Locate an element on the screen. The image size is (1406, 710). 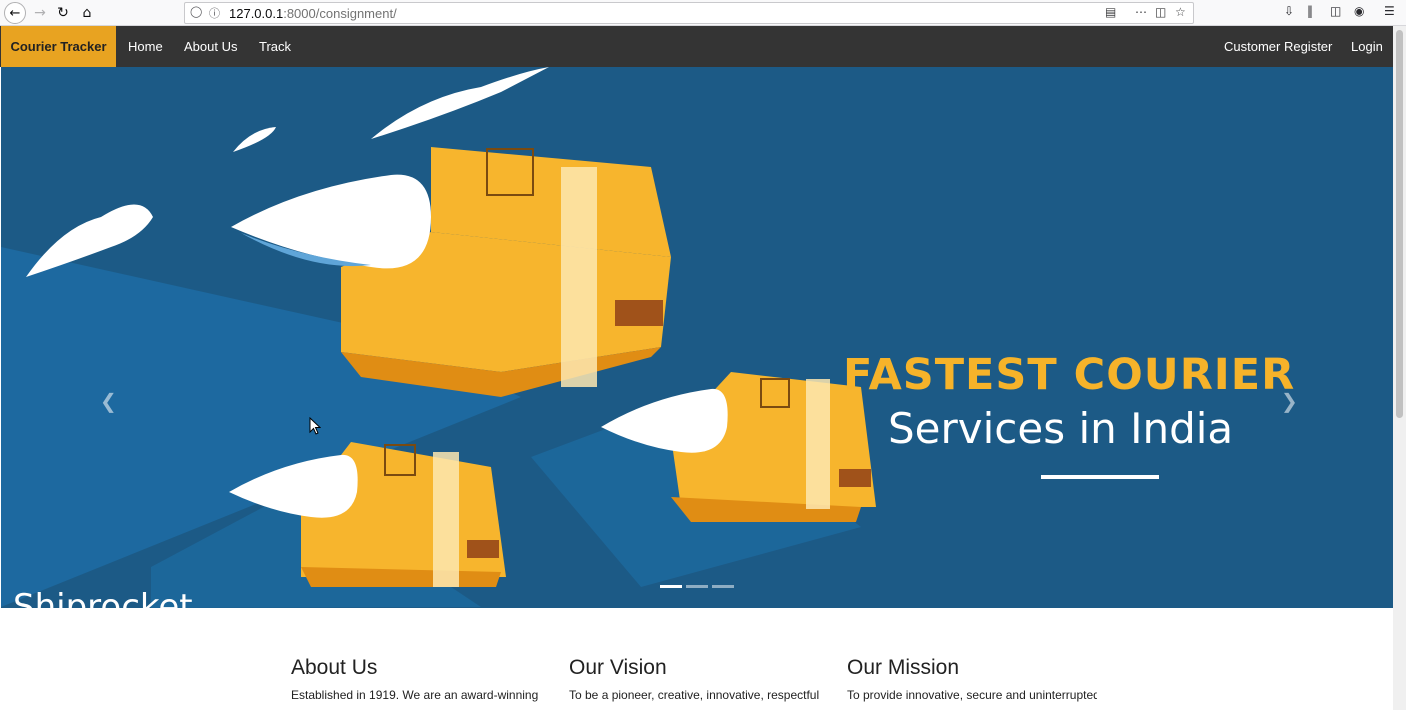
pocket-icon: ◫ is located at coordinates (1160, 12).